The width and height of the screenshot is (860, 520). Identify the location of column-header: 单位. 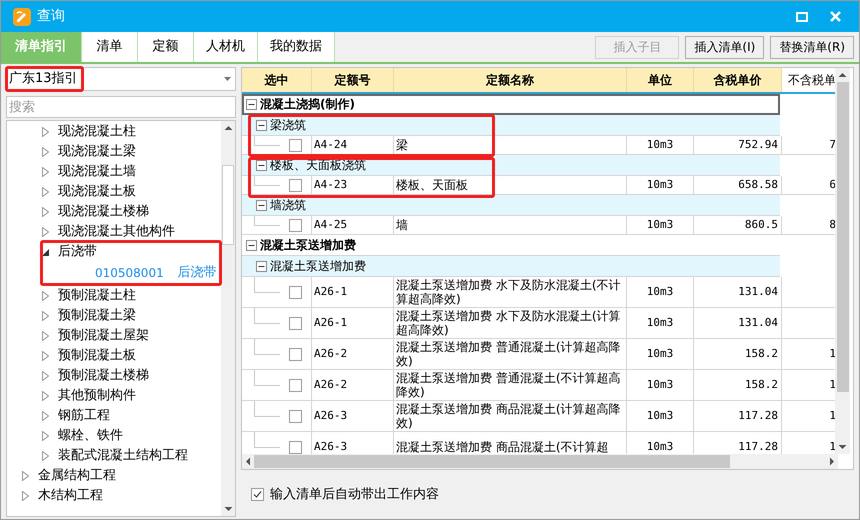
(660, 80).